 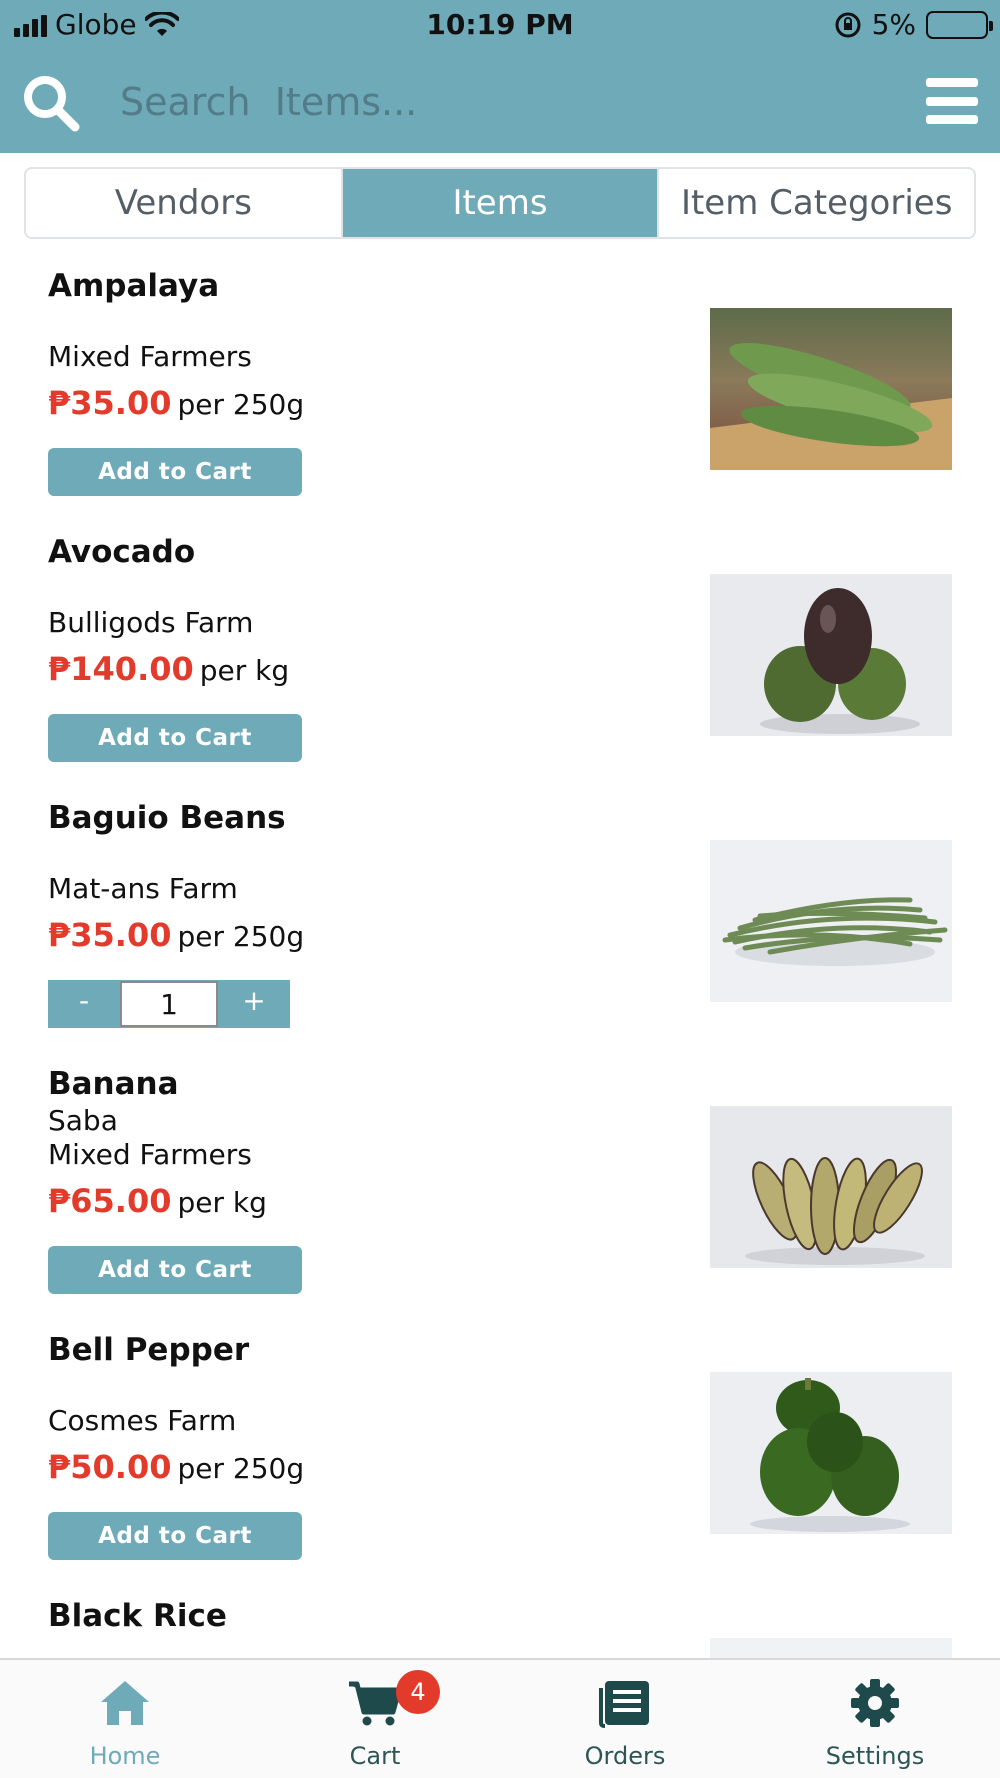 I want to click on quantity-stepper: - 1 +, so click(x=169, y=1004).